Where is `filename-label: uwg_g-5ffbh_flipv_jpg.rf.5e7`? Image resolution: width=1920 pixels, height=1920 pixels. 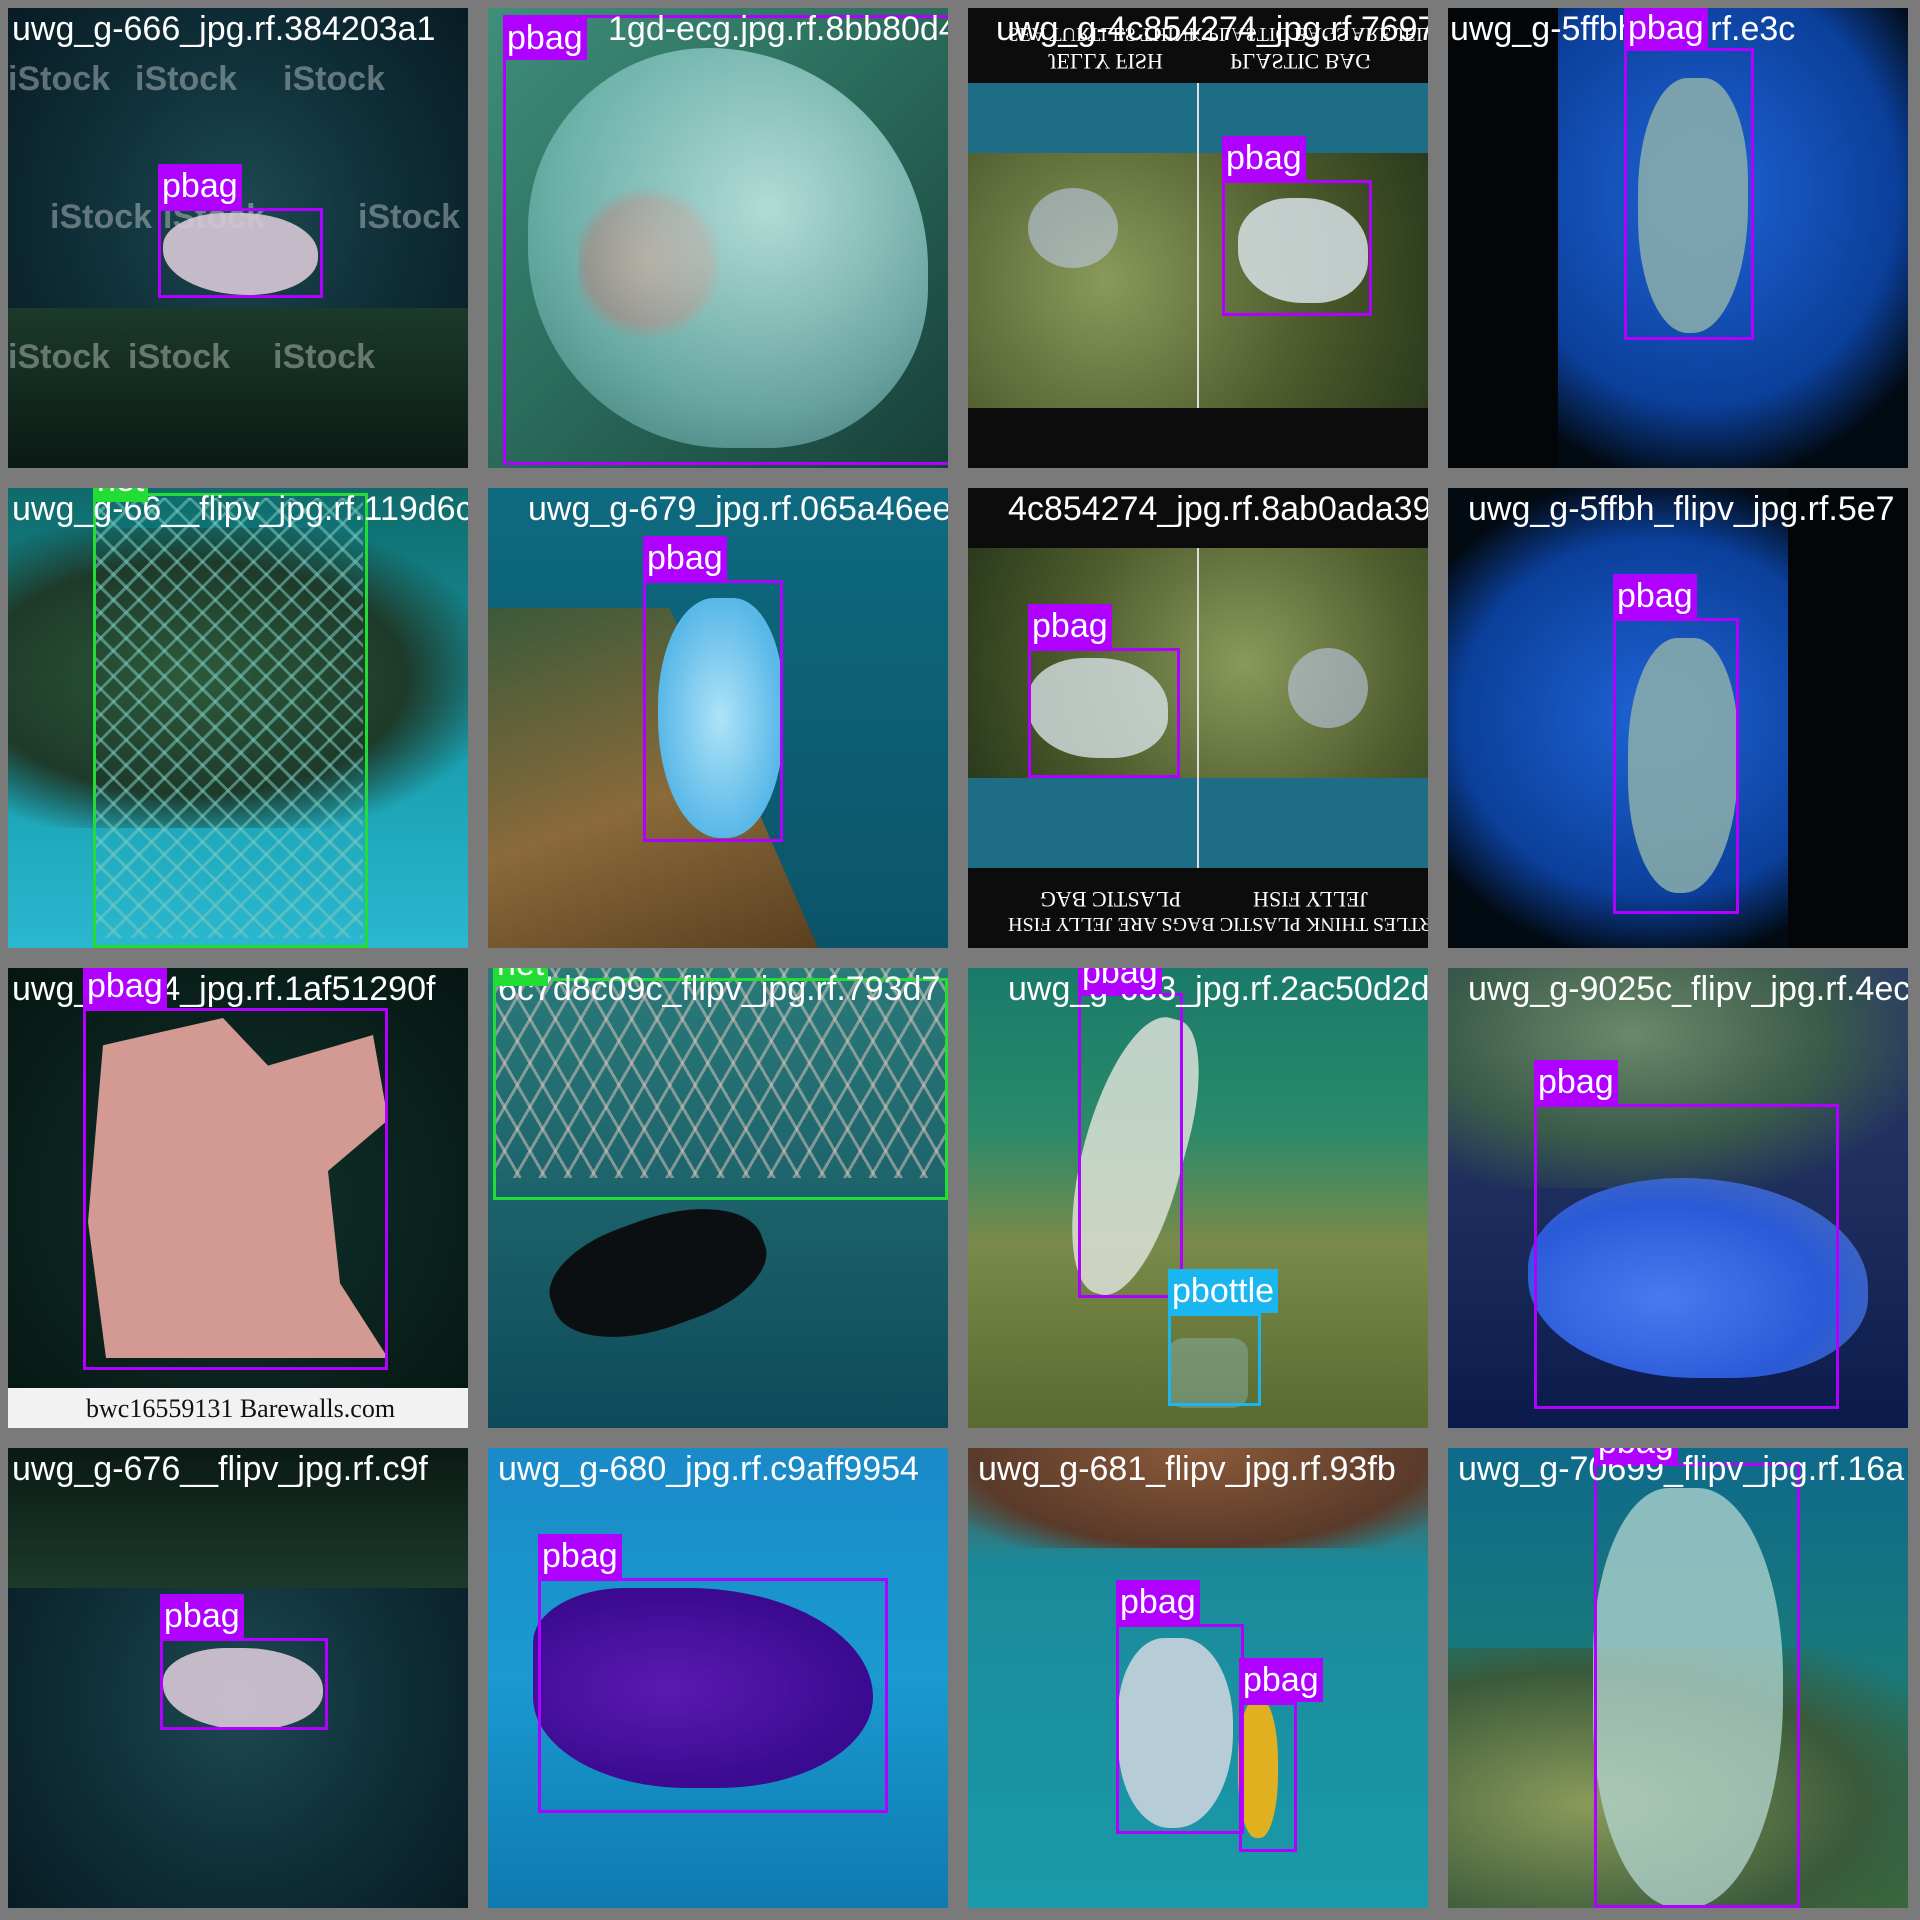
filename-label: uwg_g-5ffbh_flipv_jpg.rf.5e7 is located at coordinates (1681, 509).